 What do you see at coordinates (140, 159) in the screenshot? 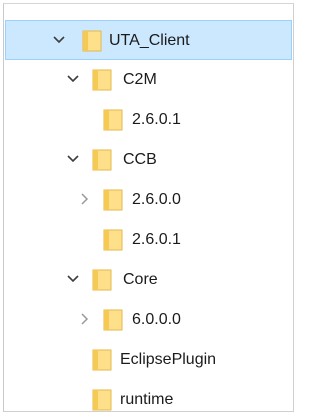
I see `tree-item-label: CCB` at bounding box center [140, 159].